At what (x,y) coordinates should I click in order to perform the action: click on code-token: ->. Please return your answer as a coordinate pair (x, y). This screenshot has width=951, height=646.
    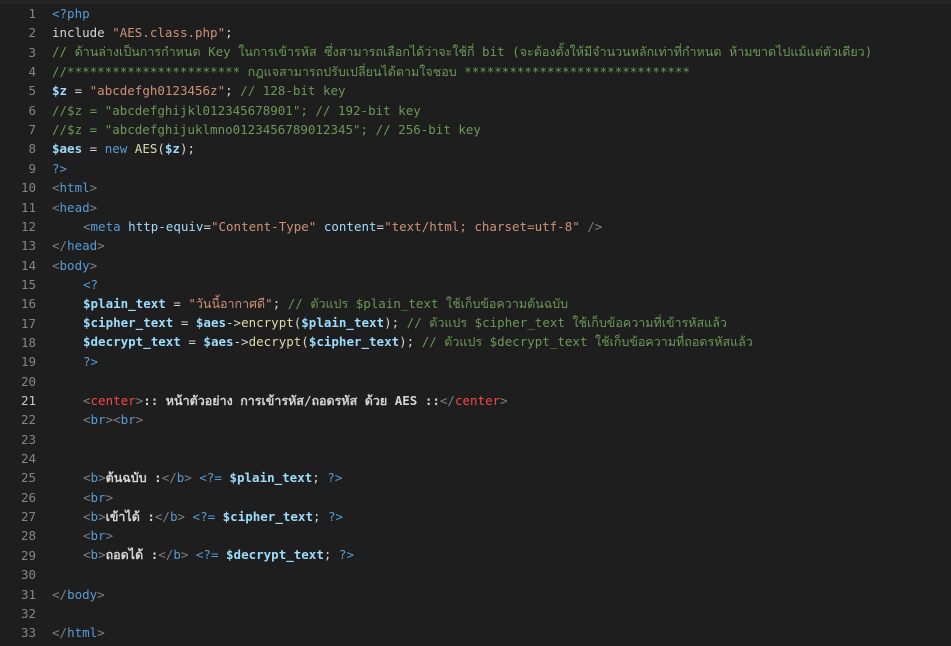
    Looking at the image, I should click on (241, 342).